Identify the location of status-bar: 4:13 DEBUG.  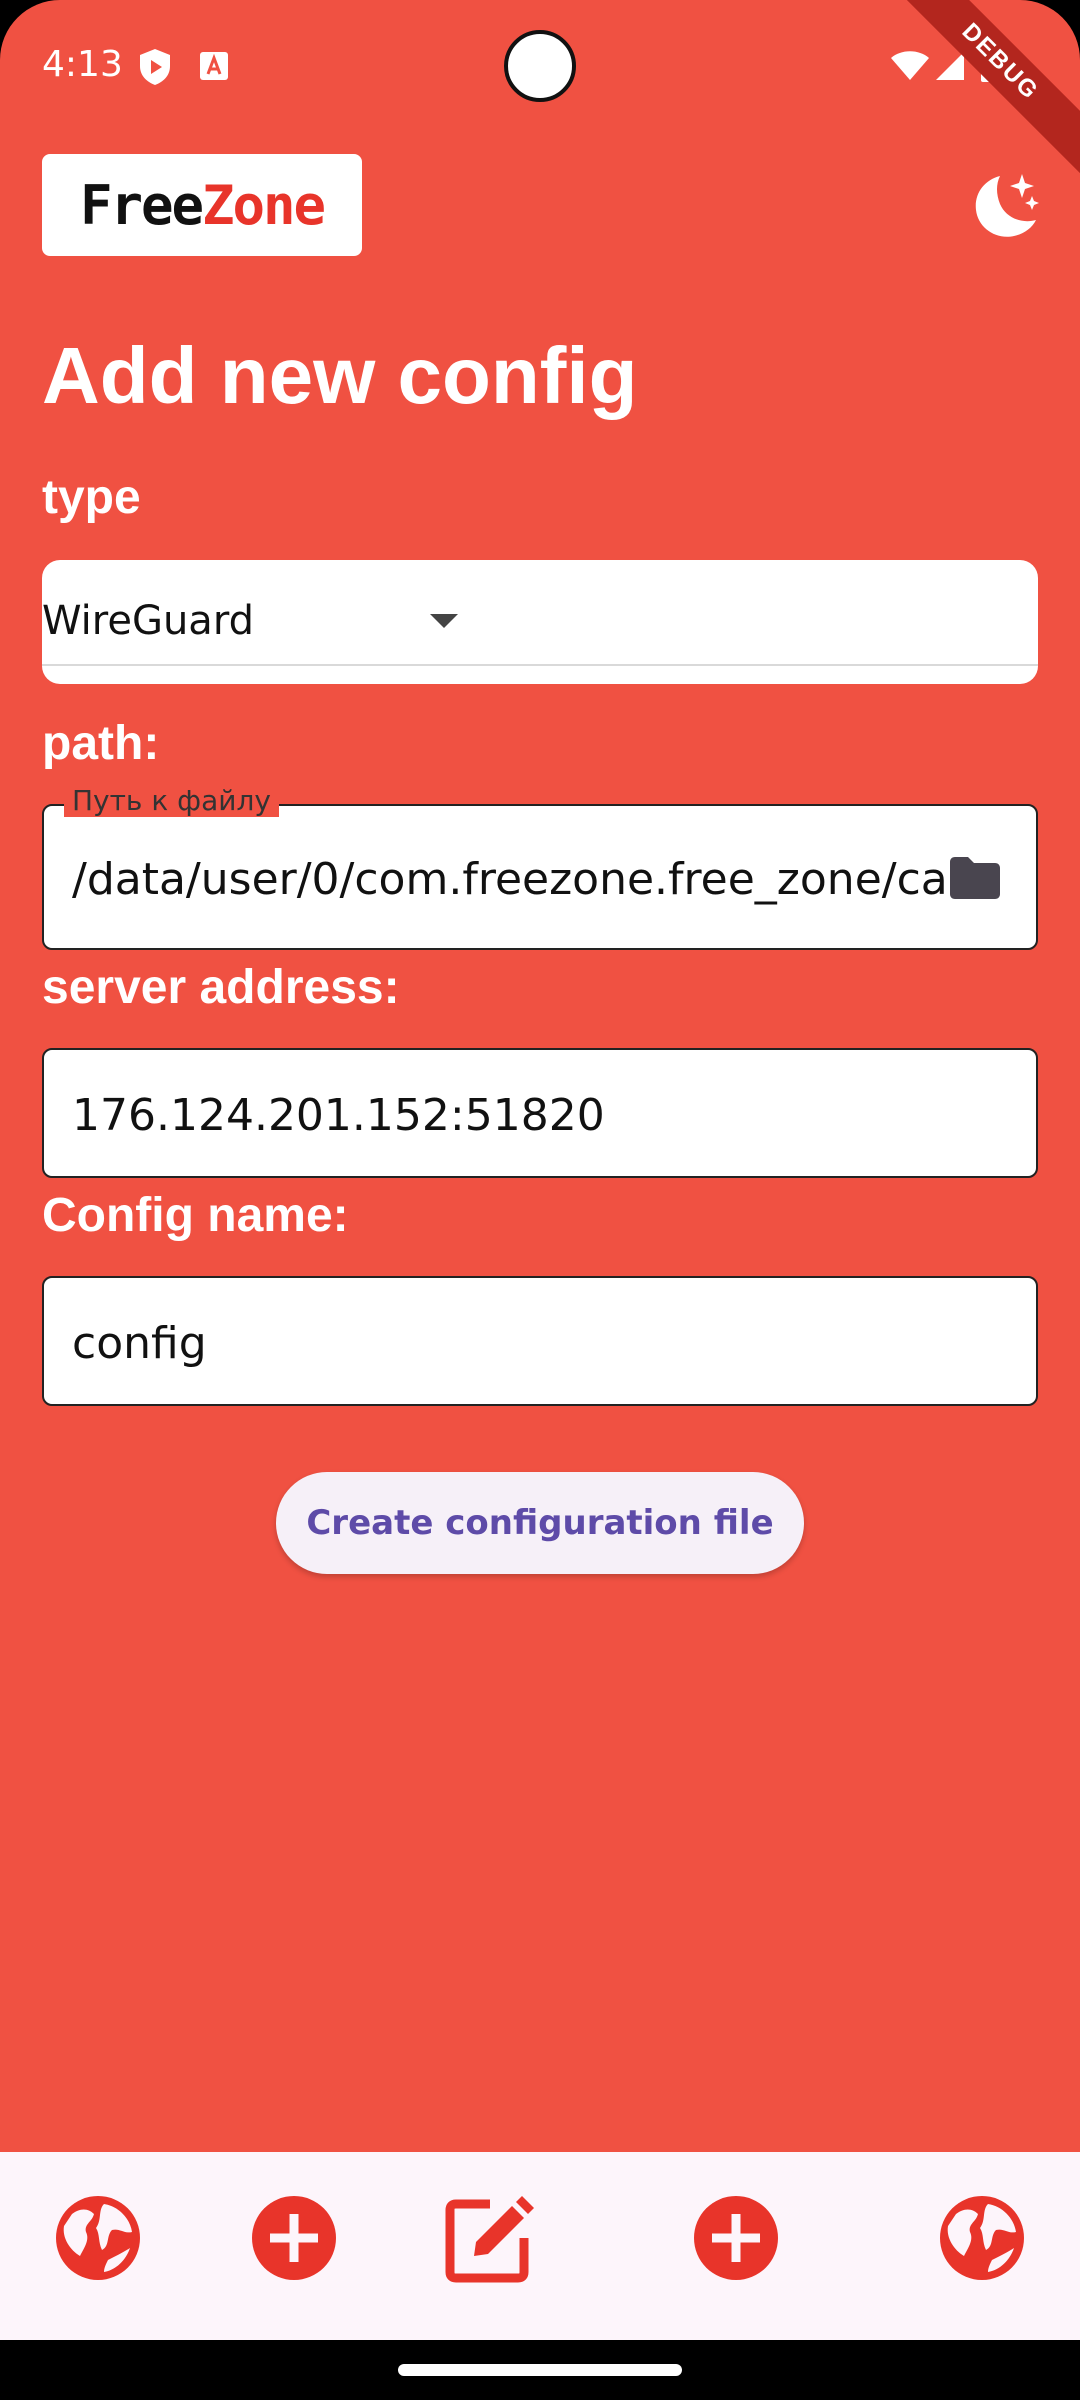
(540, 92).